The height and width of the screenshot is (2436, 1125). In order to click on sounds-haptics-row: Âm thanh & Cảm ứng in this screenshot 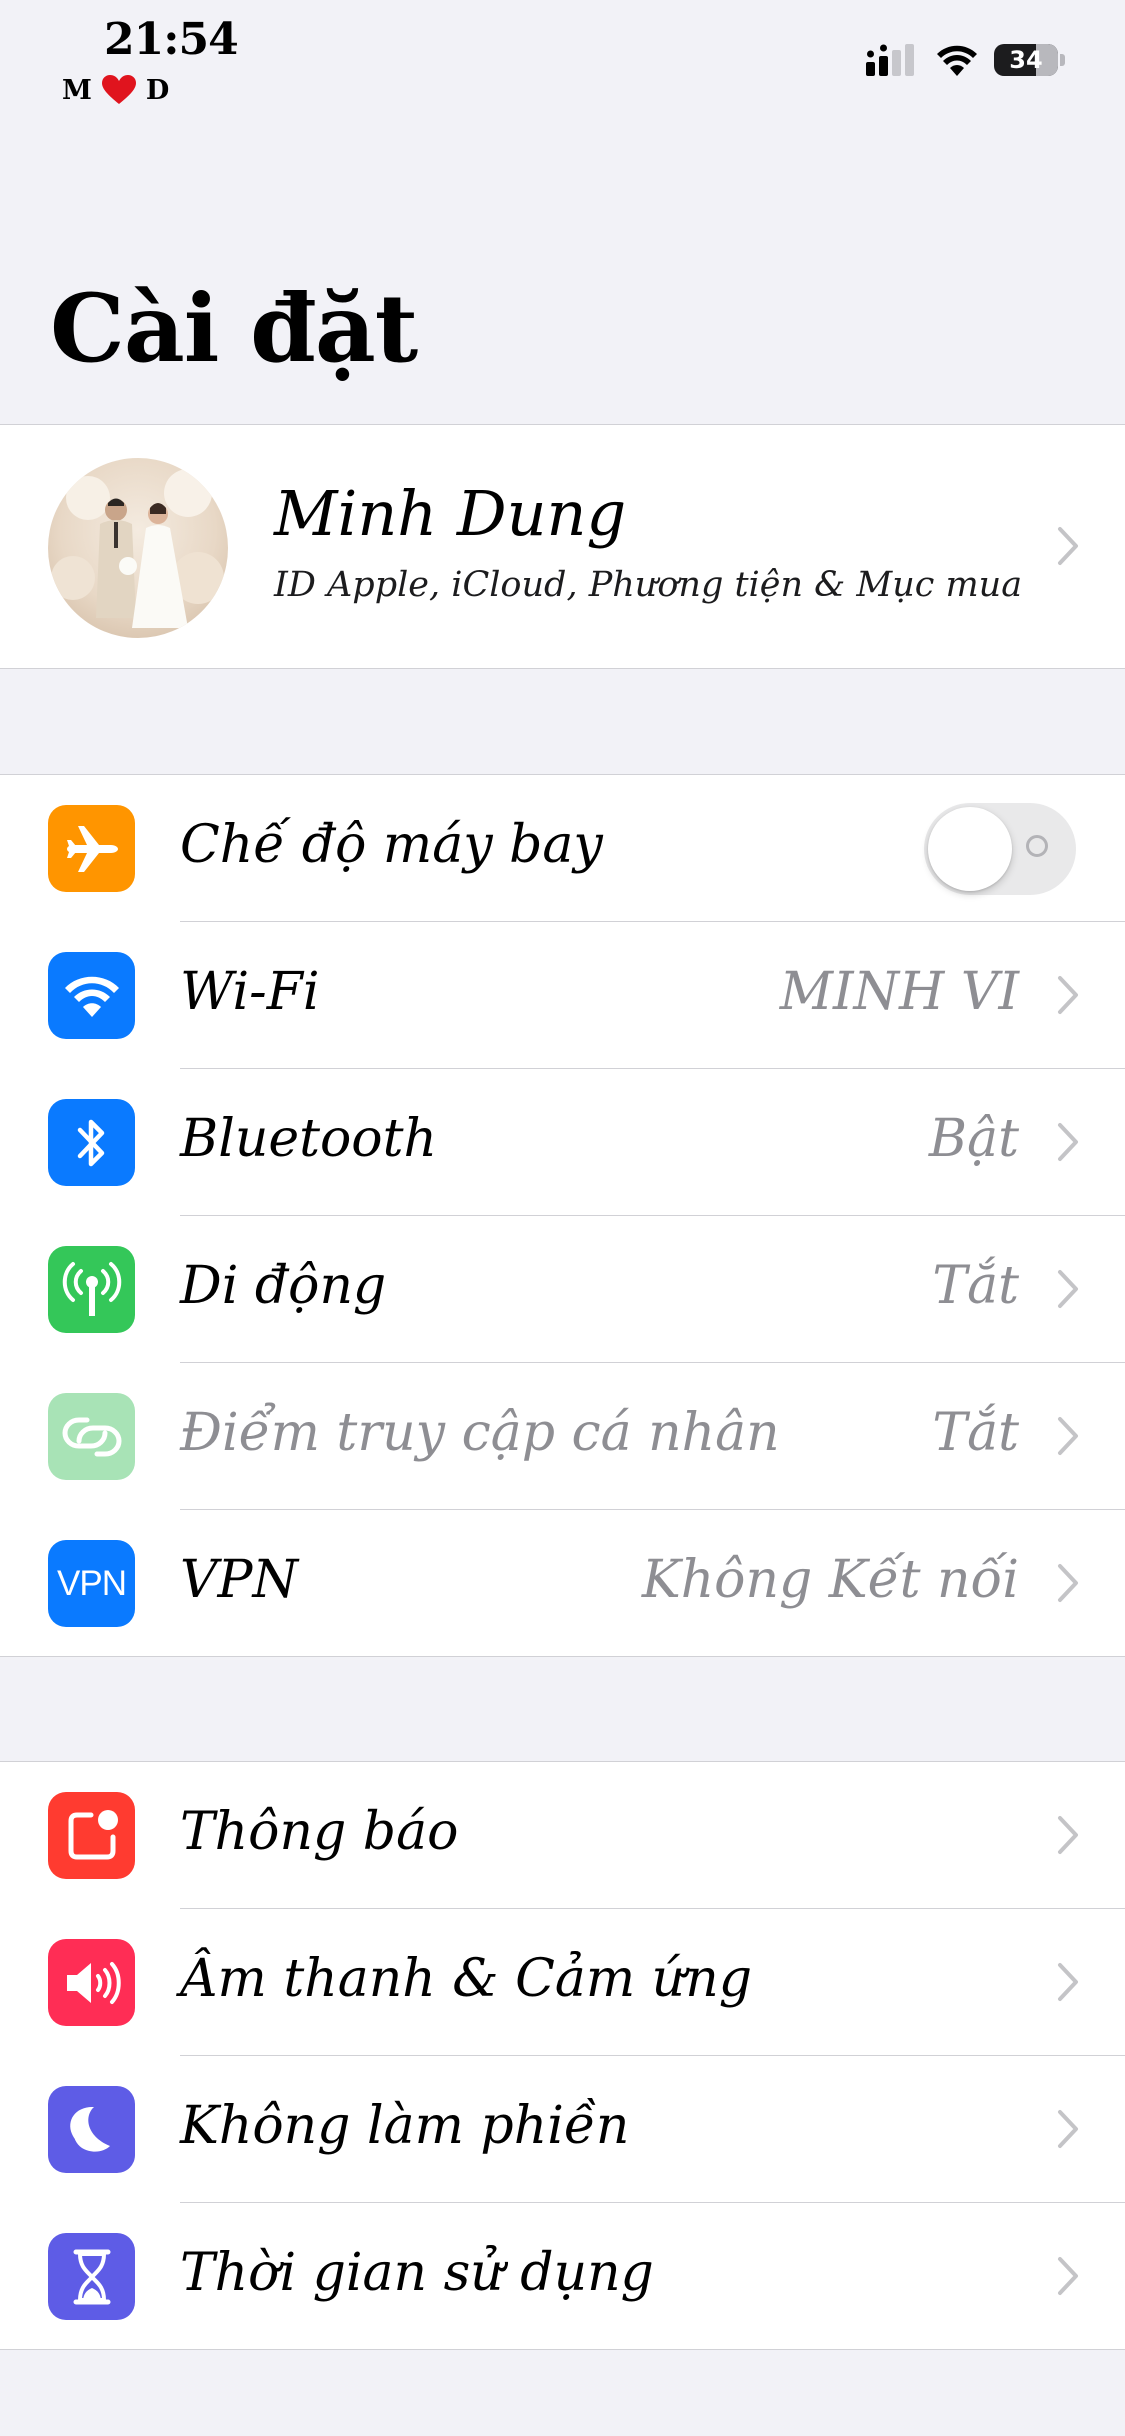, I will do `click(562, 1982)`.